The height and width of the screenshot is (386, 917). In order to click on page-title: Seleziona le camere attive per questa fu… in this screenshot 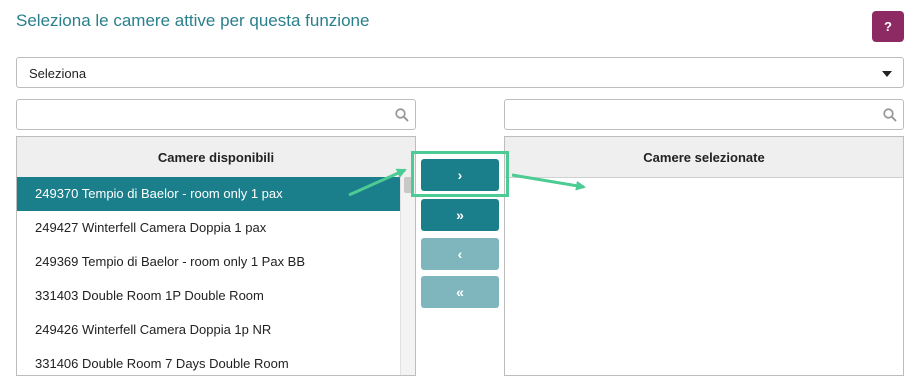, I will do `click(193, 20)`.